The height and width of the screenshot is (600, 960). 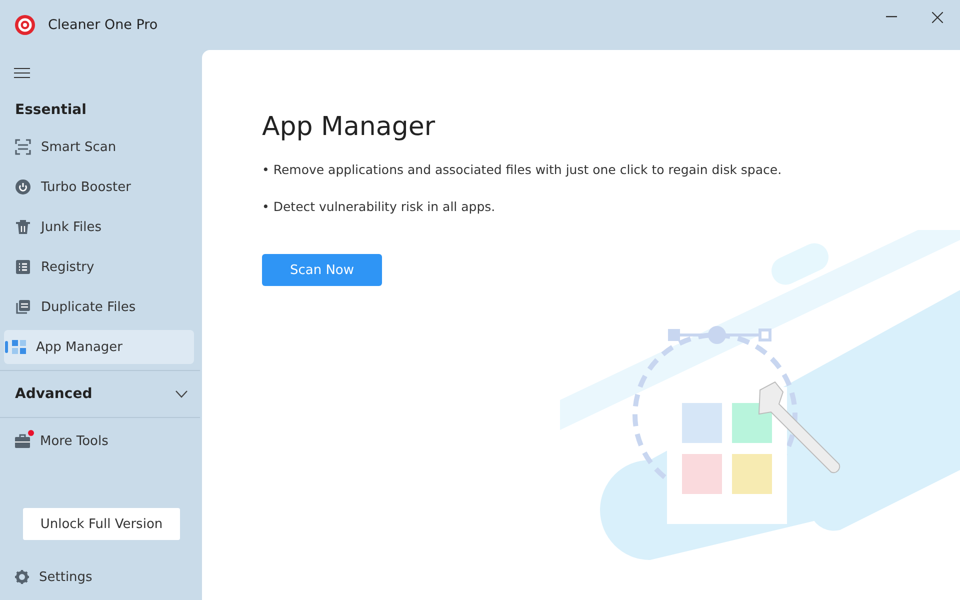 I want to click on power-icon, so click(x=23, y=187).